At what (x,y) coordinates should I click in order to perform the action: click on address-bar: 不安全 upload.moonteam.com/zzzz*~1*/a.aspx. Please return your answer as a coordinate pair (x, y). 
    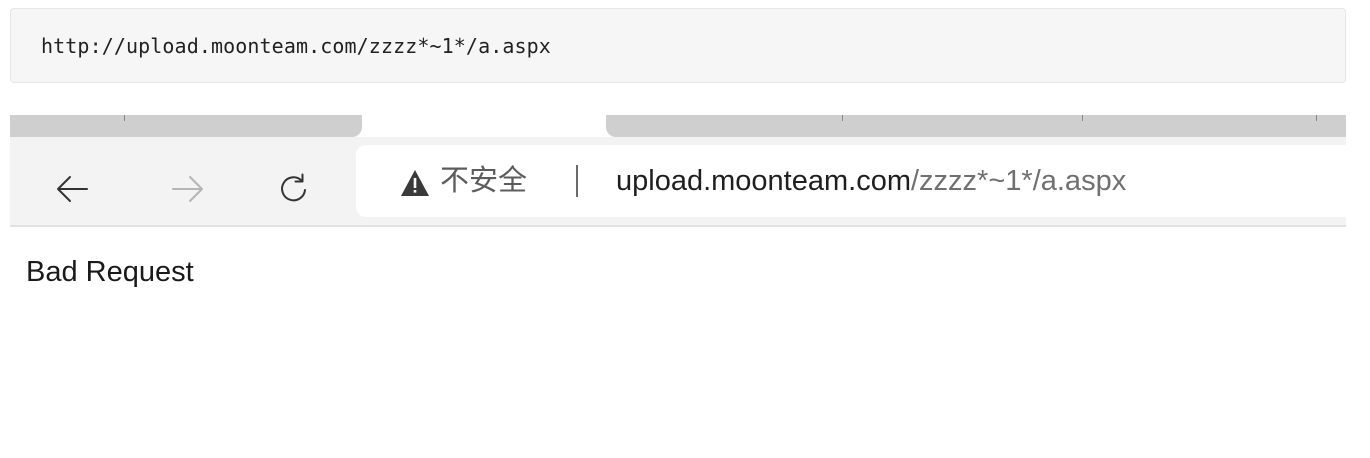
    Looking at the image, I should click on (851, 181).